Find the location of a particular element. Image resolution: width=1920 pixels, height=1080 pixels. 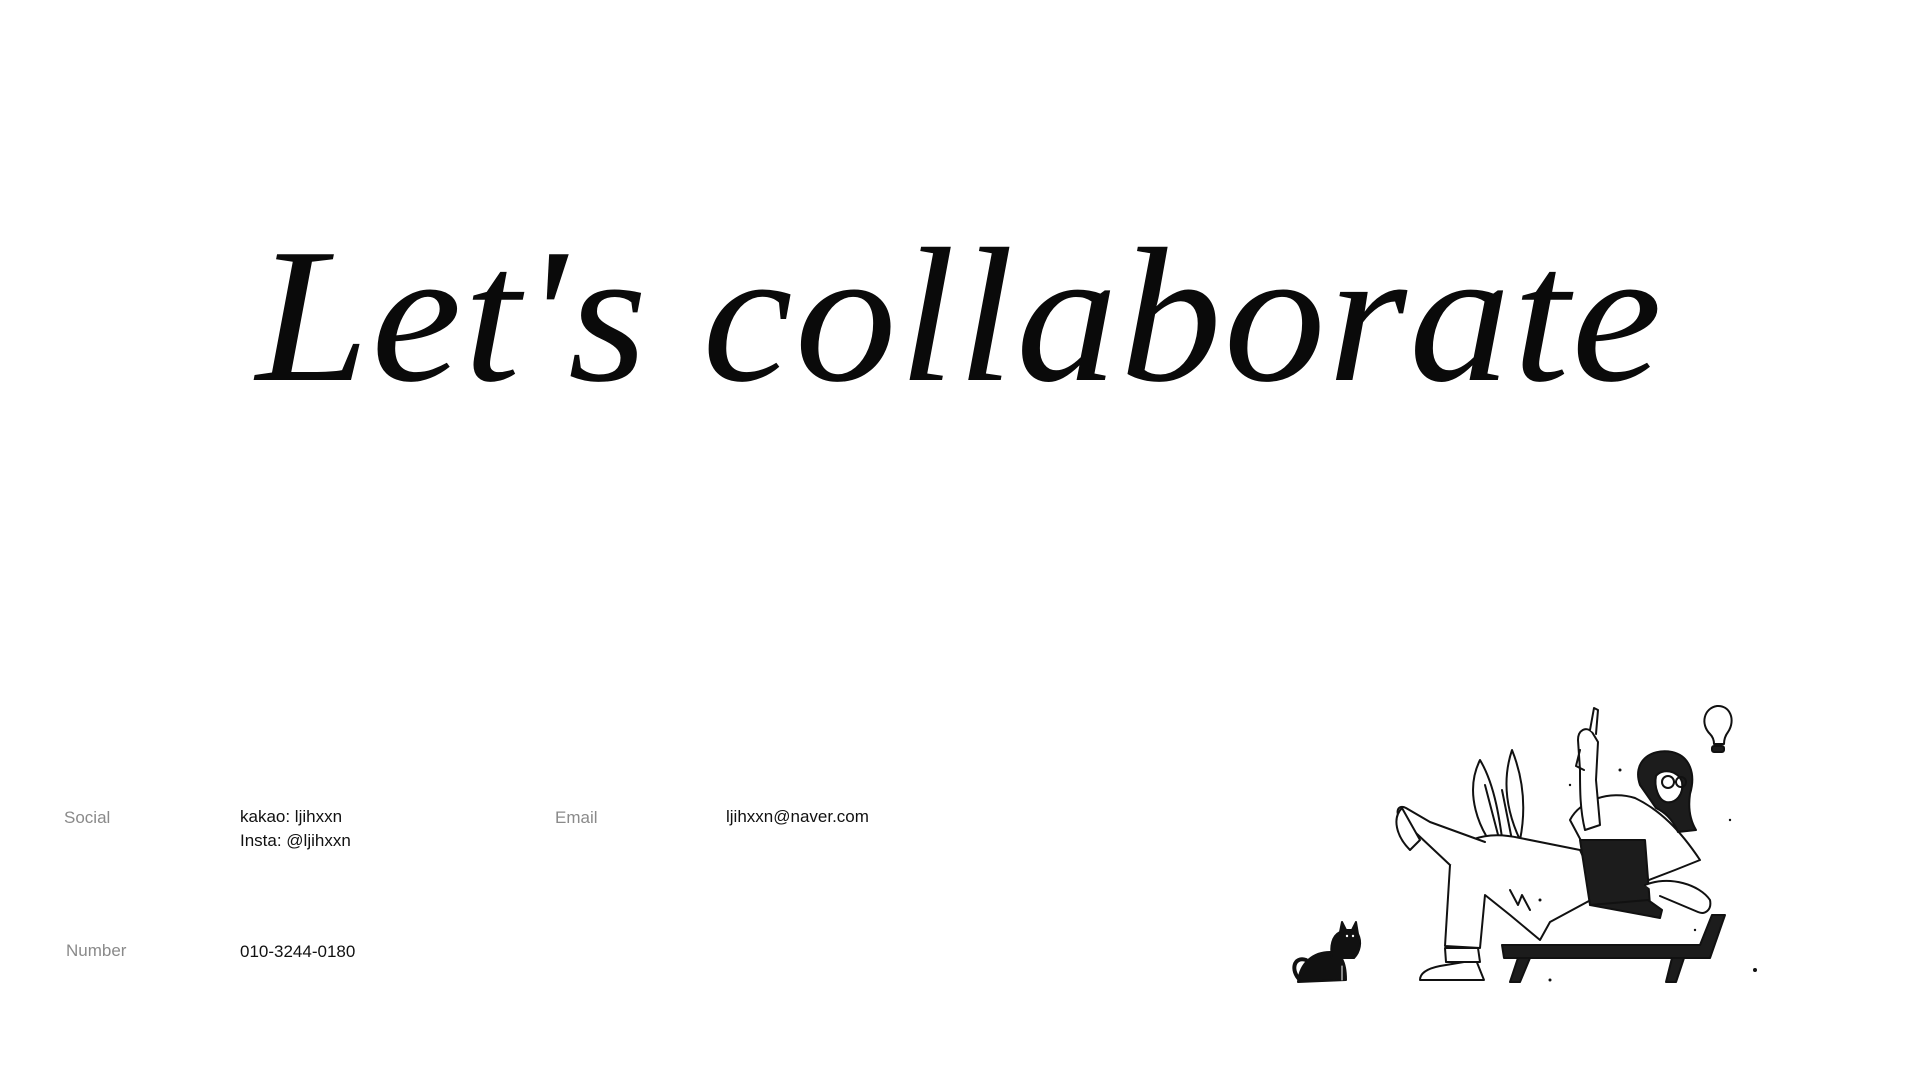

instagram-handle: Insta: @ljihxxn is located at coordinates (295, 840).